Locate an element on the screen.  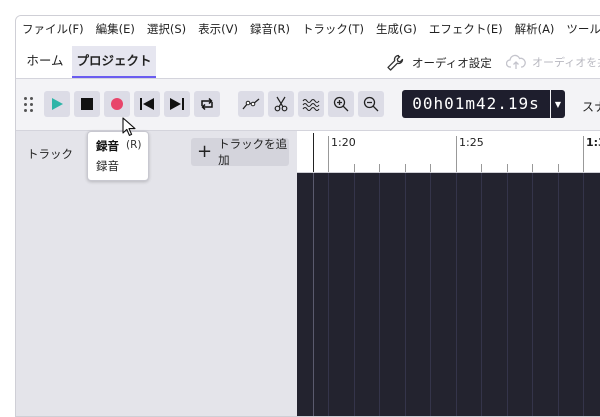
menu-analyze: 解析(A) is located at coordinates (535, 29).